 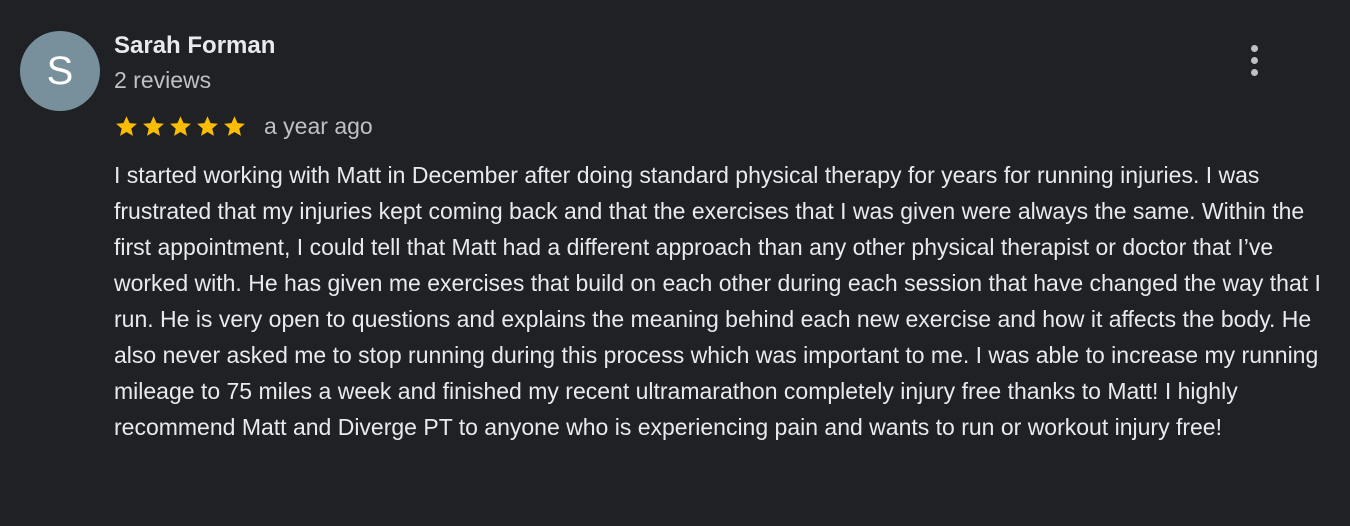 I want to click on avatar: S, so click(x=60, y=71).